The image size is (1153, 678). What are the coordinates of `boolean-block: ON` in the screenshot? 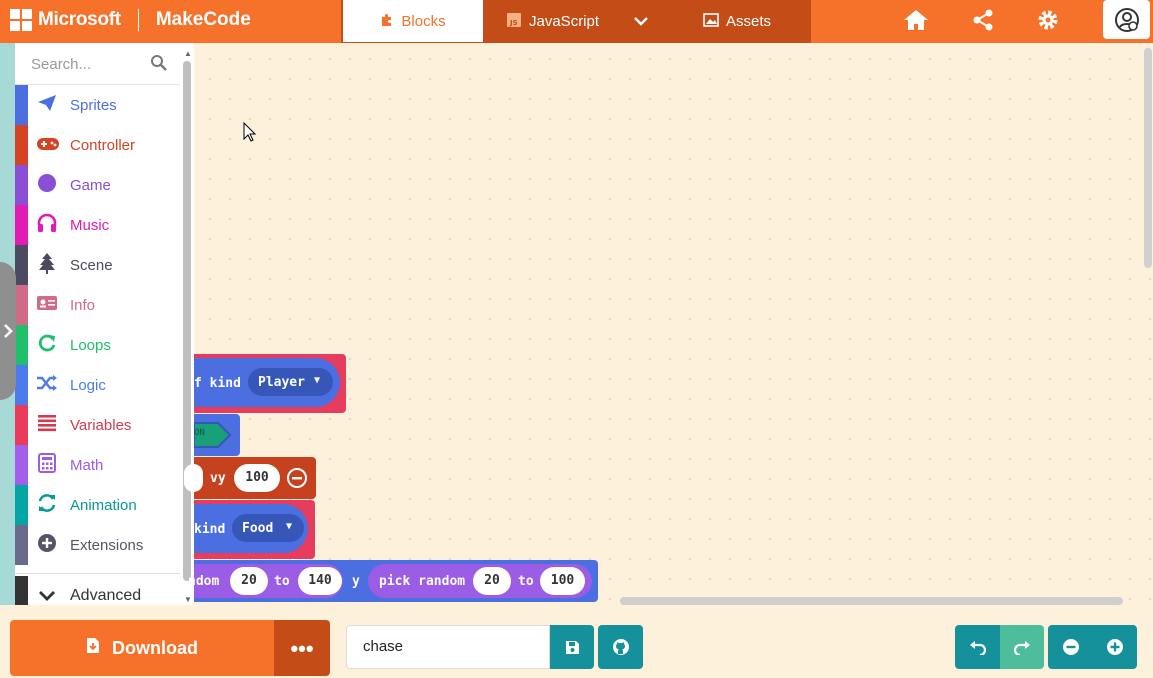 It's located at (217, 435).